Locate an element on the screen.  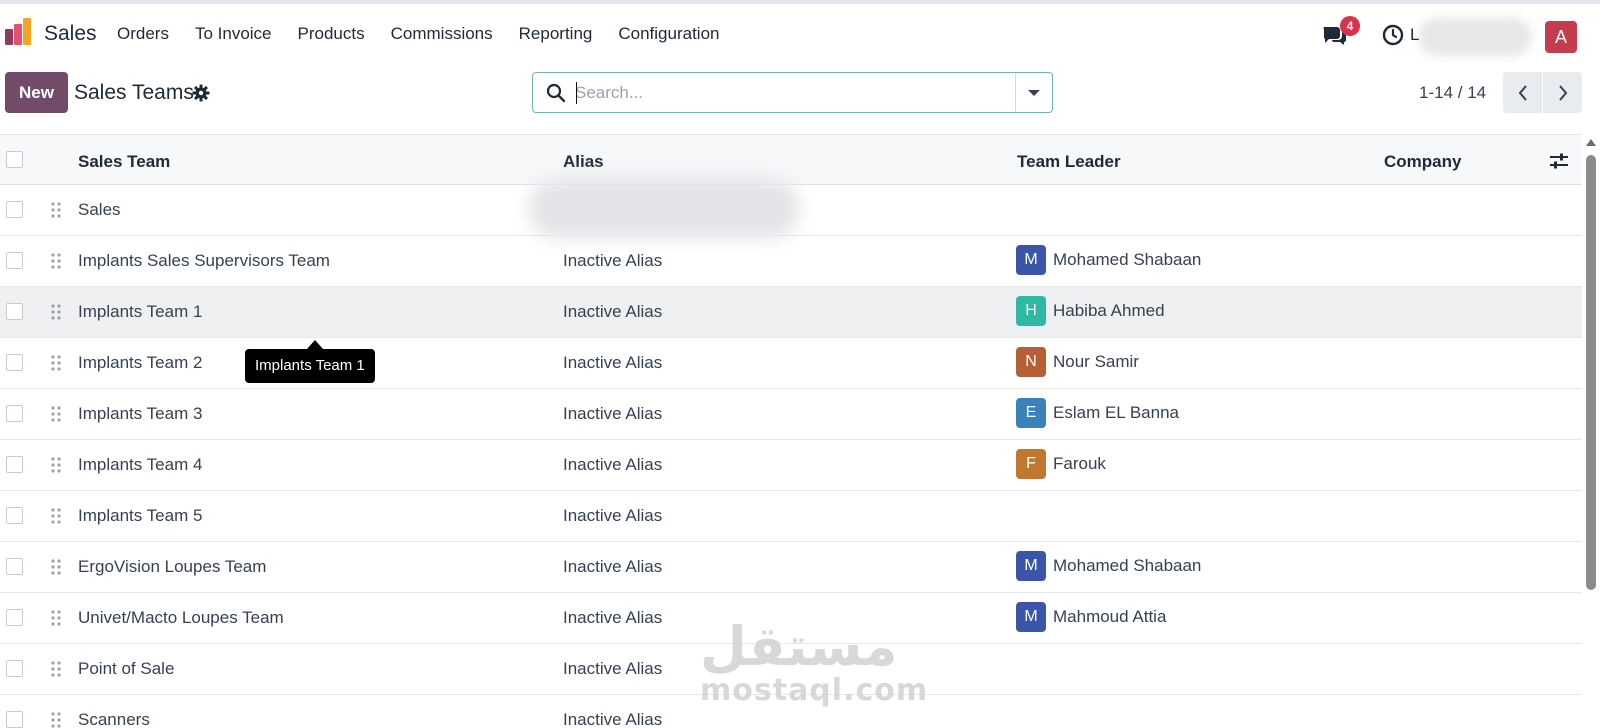
chevron-right-icon is located at coordinates (1562, 92).